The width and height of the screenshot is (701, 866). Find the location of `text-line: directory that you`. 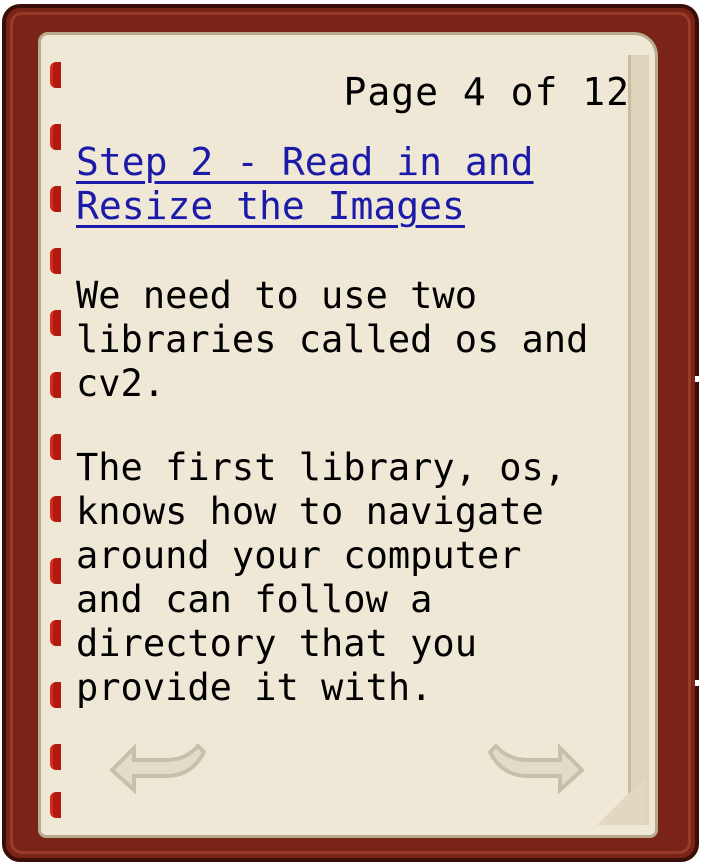

text-line: directory that you is located at coordinates (276, 643).